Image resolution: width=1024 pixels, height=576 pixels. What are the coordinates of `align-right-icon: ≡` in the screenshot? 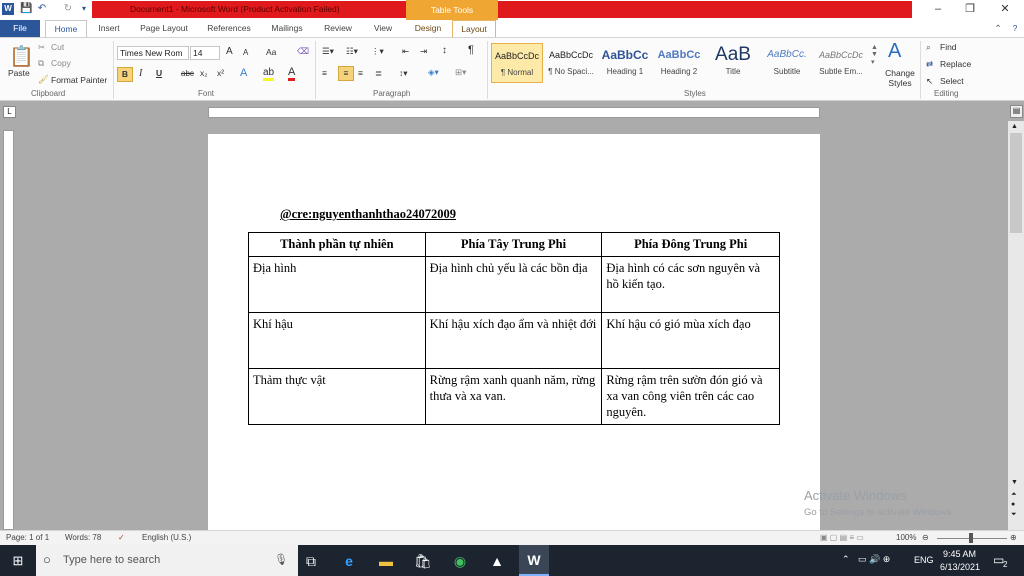 It's located at (360, 73).